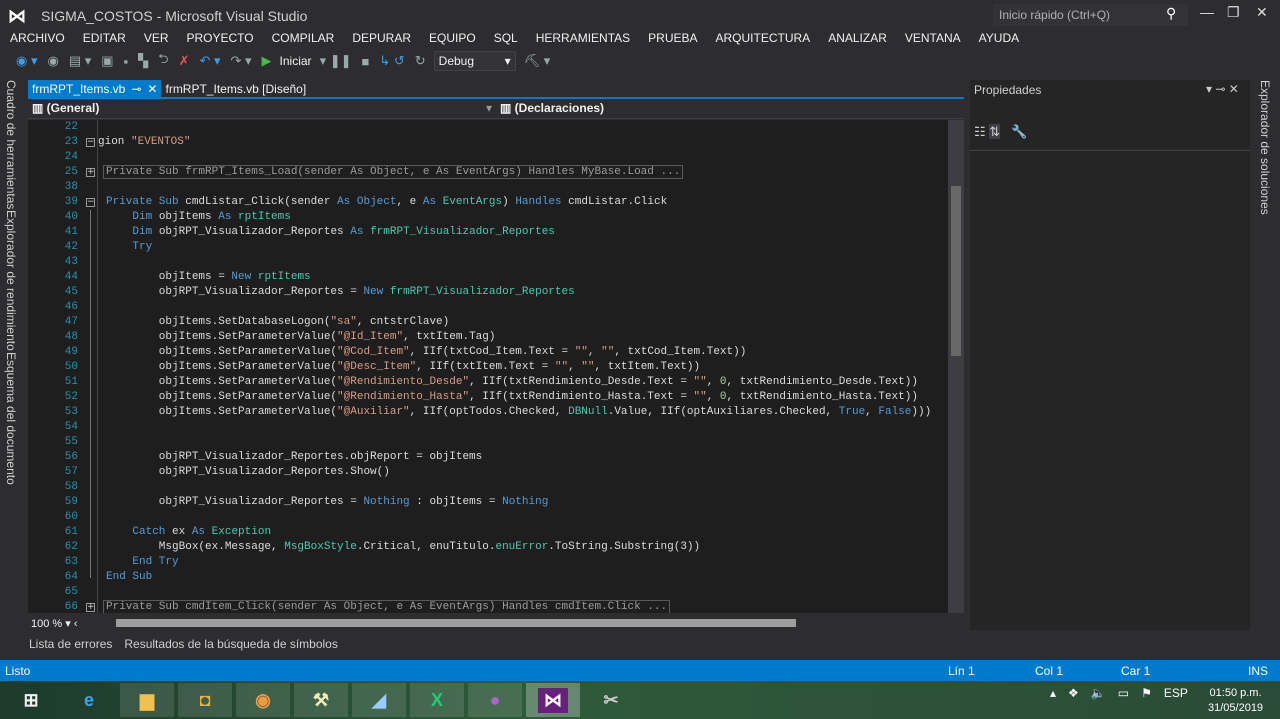 The width and height of the screenshot is (1280, 719). Describe the element at coordinates (152, 89) in the screenshot. I see `close-tab-icon: ✕` at that location.